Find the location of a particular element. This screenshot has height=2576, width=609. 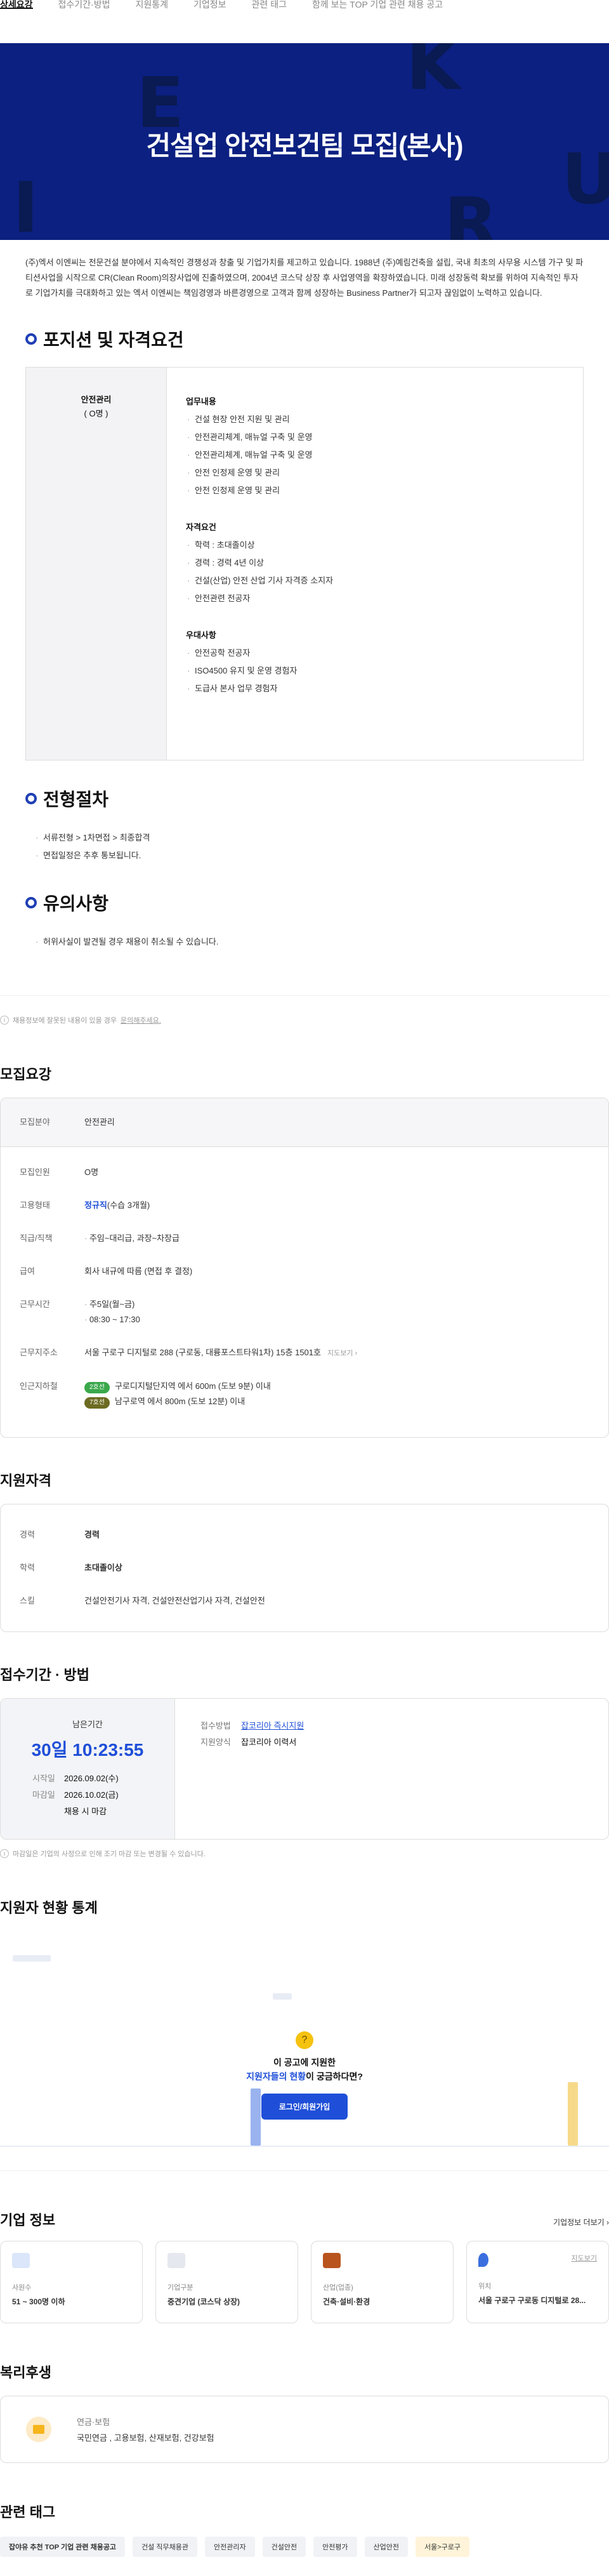

qual-row-career: 경력 경력 is located at coordinates (60, 1534).